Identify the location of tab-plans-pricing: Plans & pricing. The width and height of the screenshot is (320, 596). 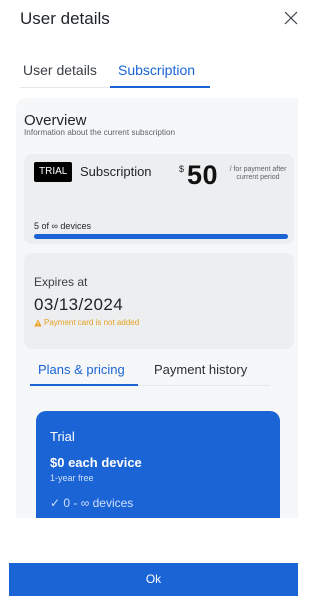
(81, 369).